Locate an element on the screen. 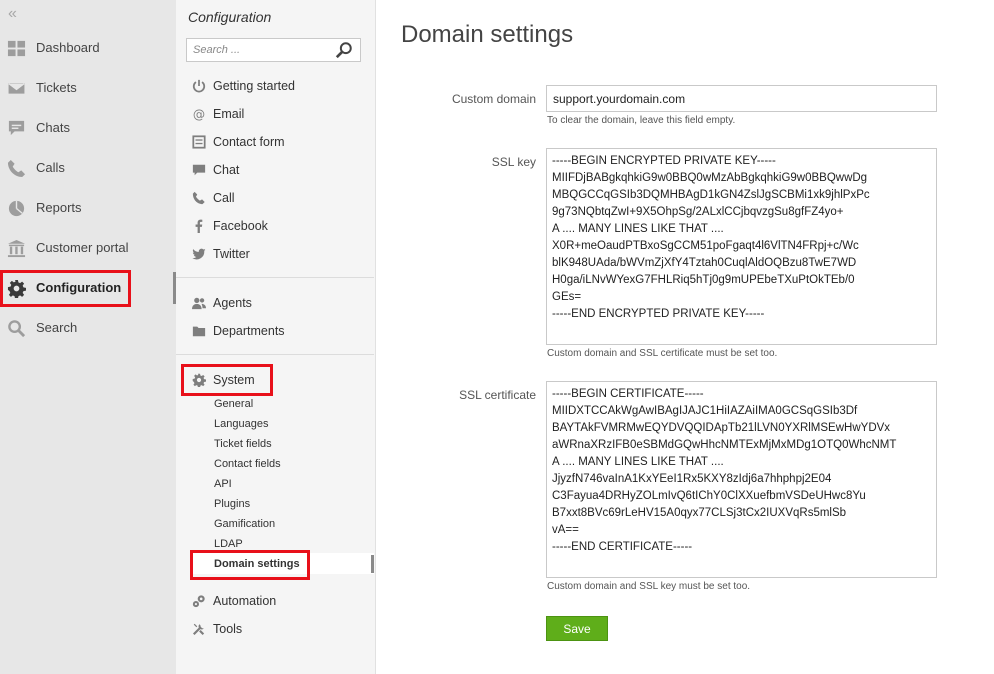  nav-item-label: Customer portal is located at coordinates (82, 247).